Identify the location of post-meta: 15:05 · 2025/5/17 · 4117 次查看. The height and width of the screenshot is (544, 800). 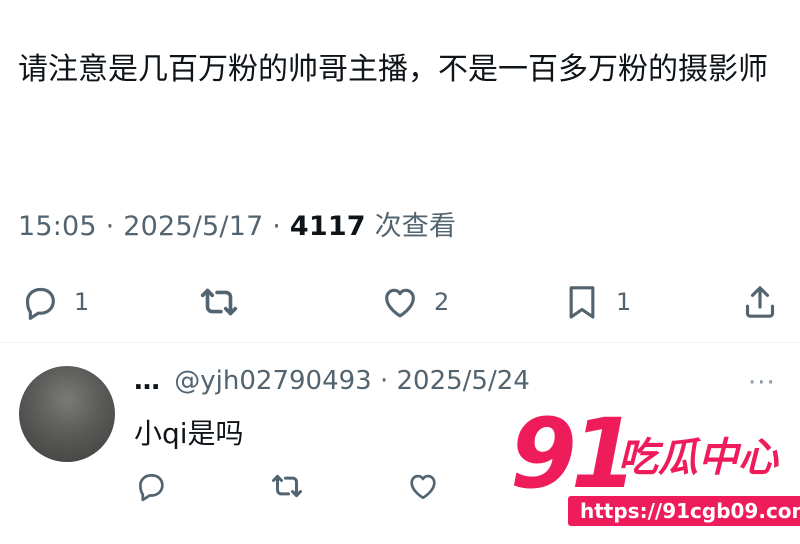
(237, 223).